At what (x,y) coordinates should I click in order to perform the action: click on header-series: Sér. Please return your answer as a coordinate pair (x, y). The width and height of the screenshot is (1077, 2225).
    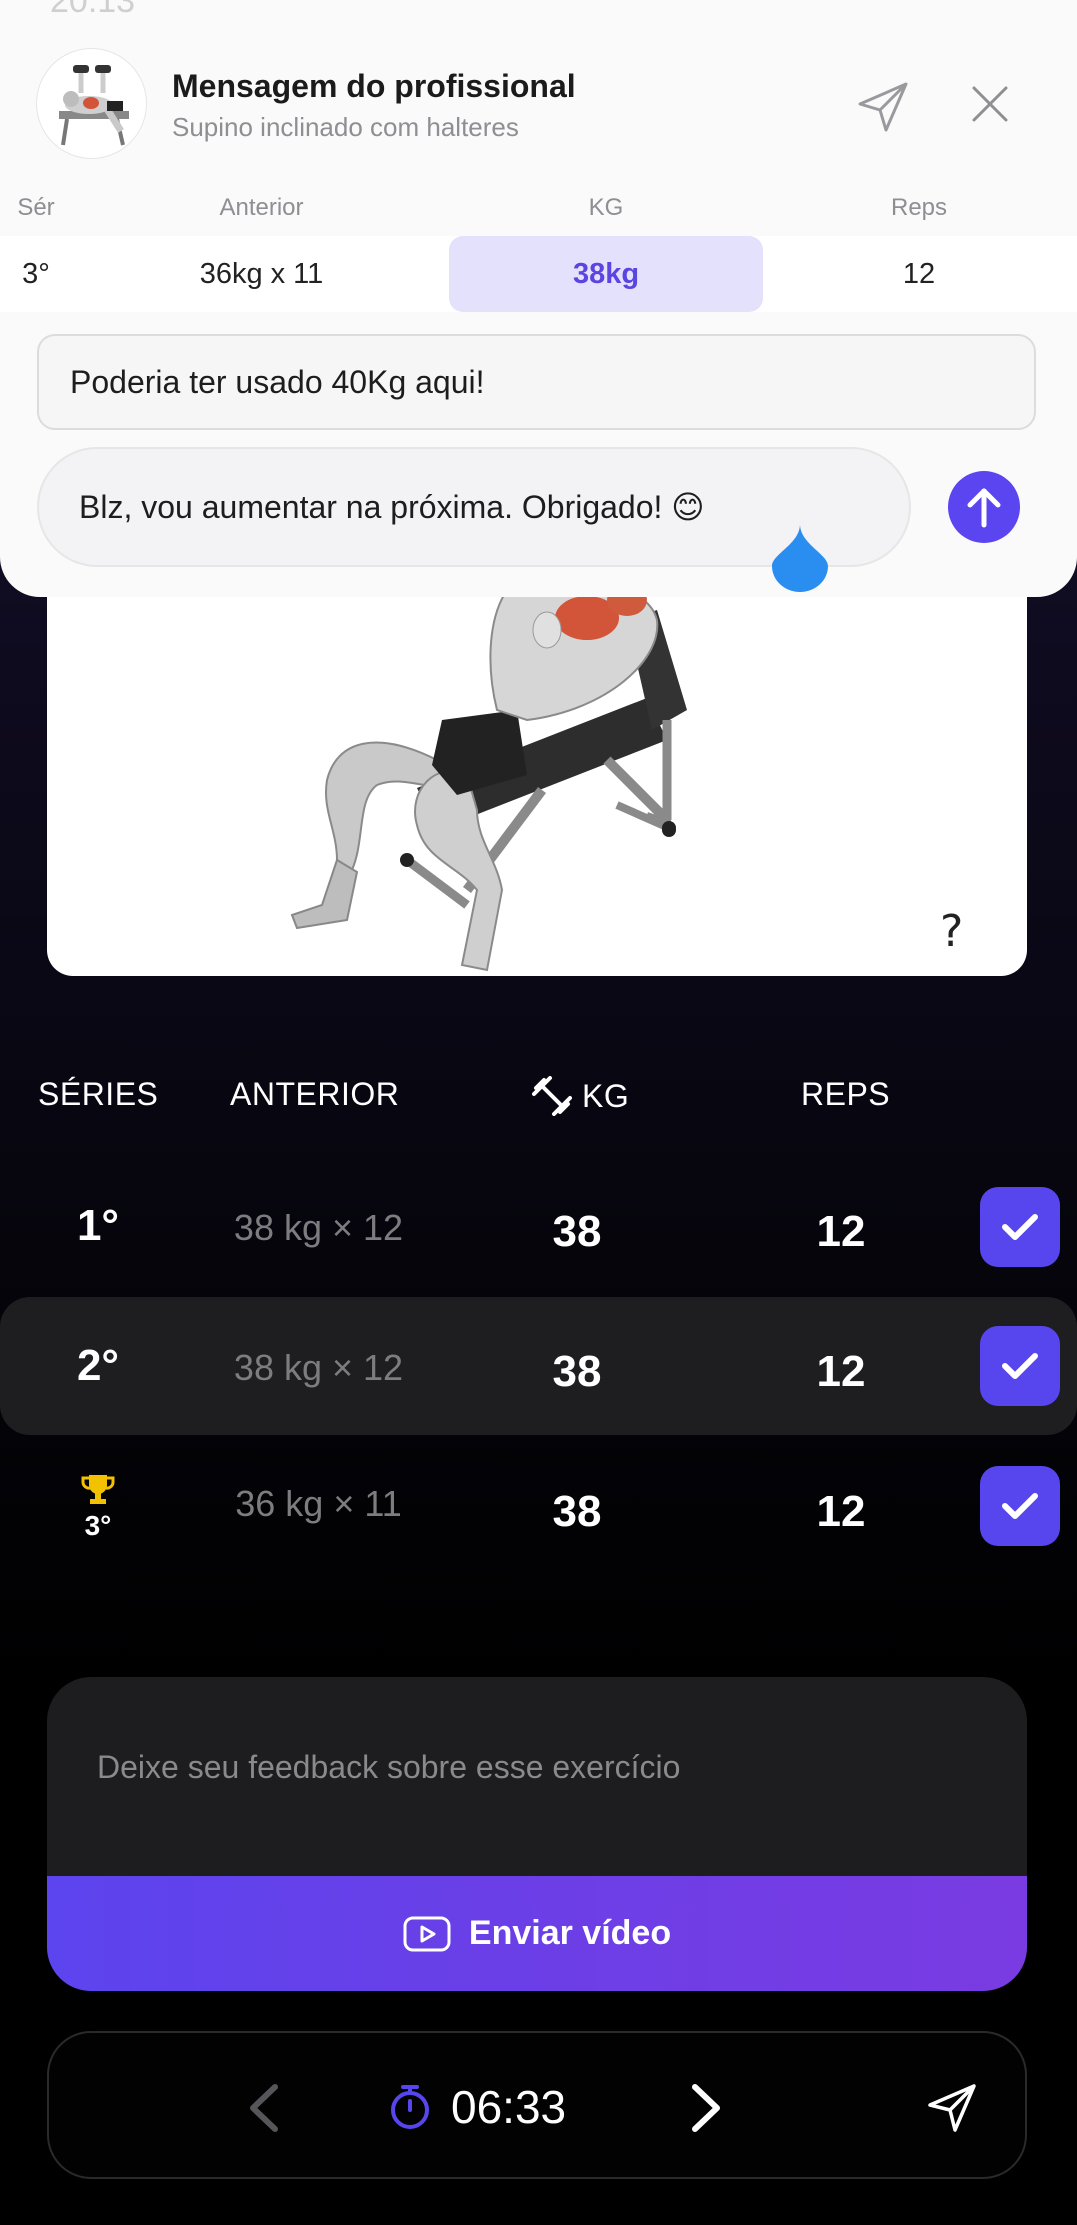
    Looking at the image, I should click on (36, 207).